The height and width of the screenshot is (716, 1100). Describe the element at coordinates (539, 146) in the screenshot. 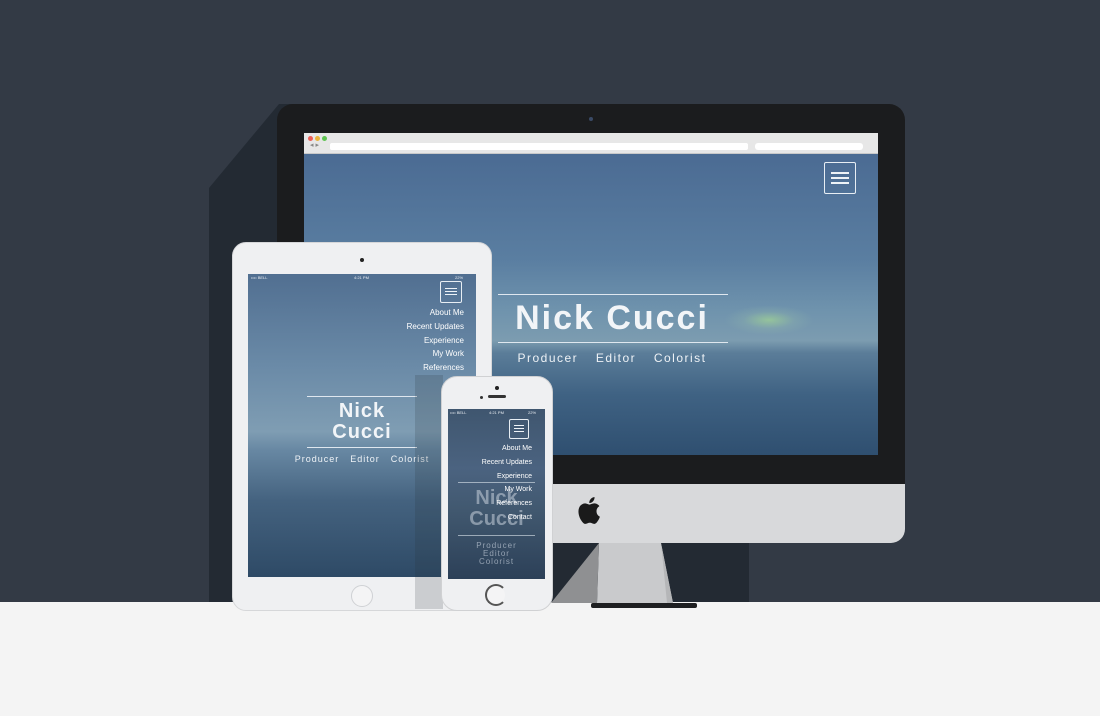

I see `url-bar` at that location.